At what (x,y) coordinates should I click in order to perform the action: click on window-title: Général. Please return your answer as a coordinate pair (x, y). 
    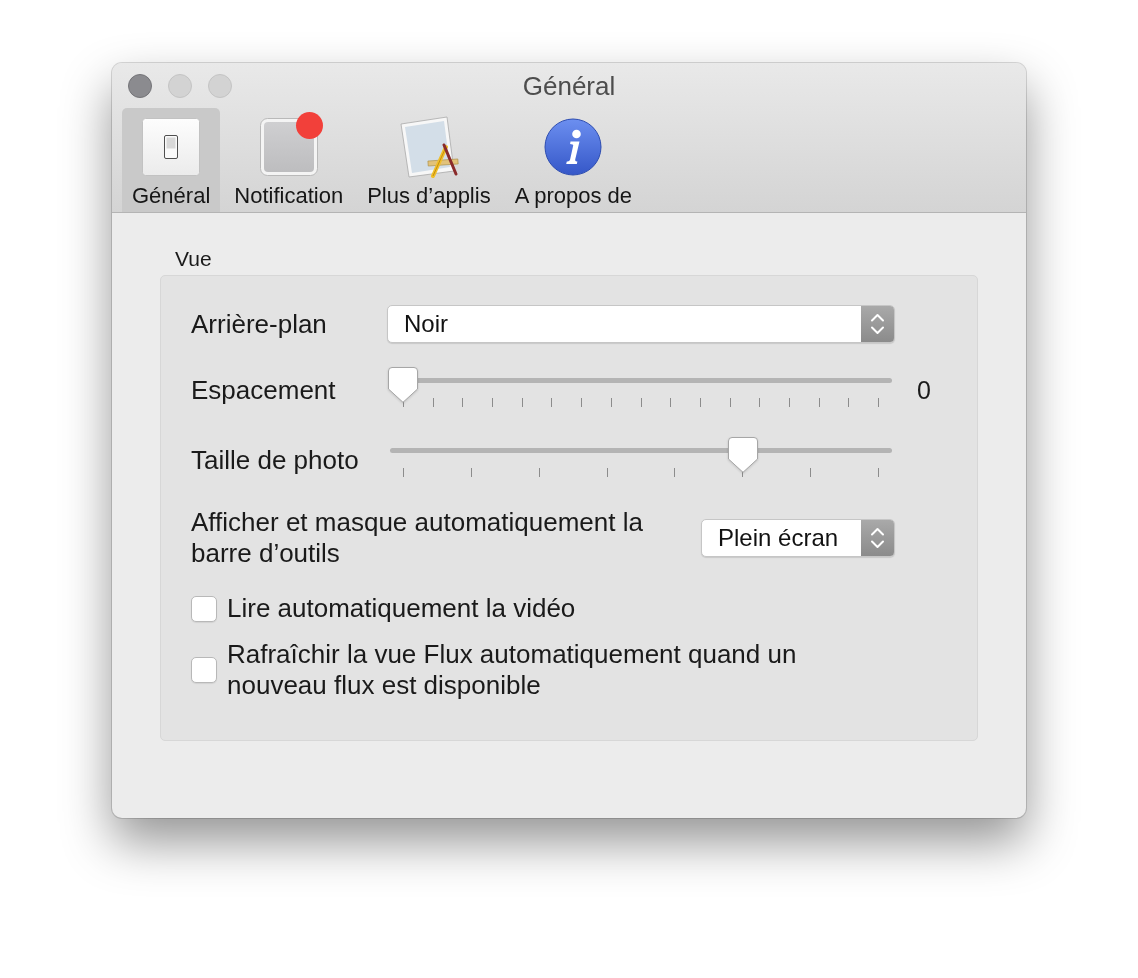
    Looking at the image, I should click on (569, 85).